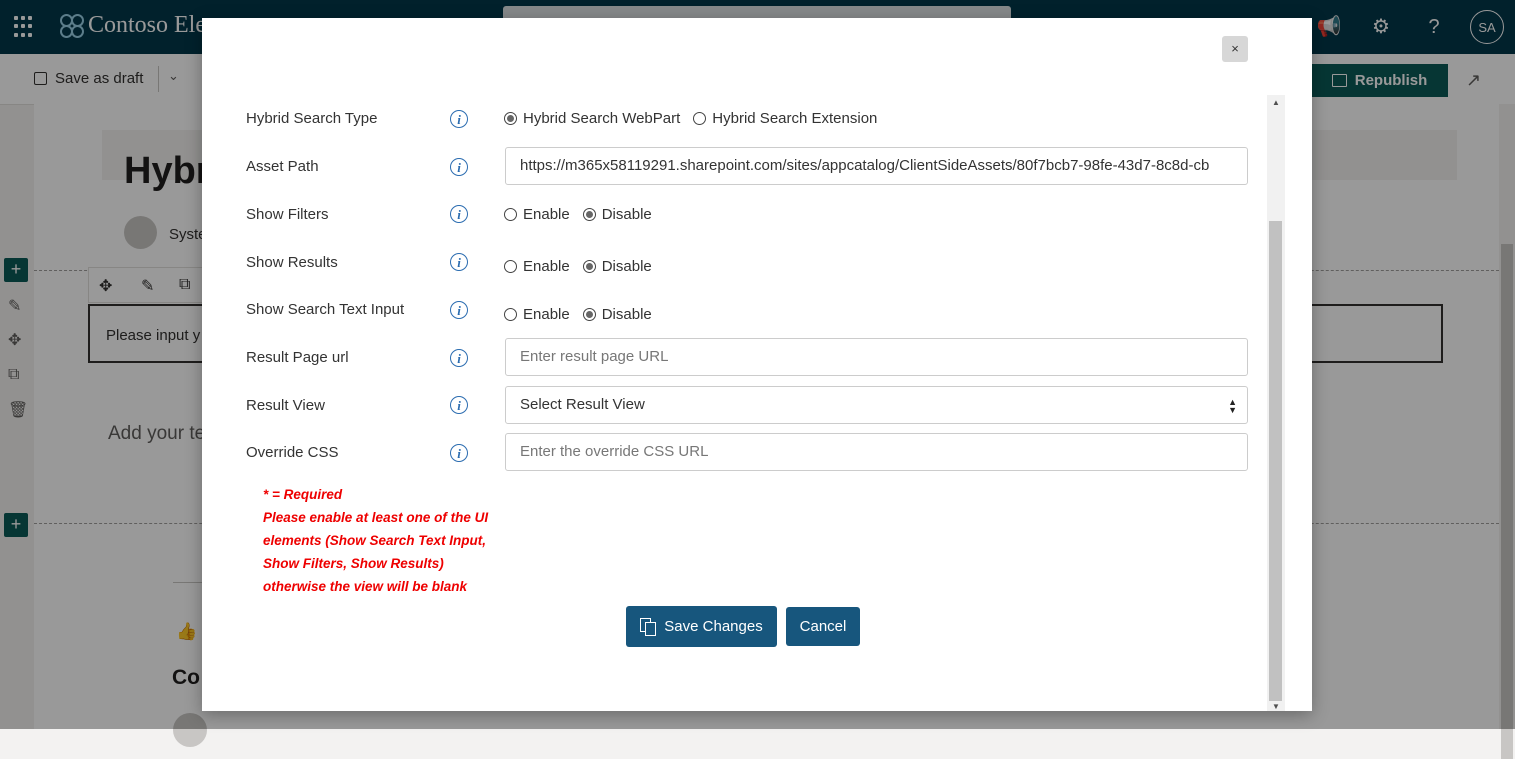  What do you see at coordinates (287, 214) in the screenshot?
I see `show-filters-label: Show Filters` at bounding box center [287, 214].